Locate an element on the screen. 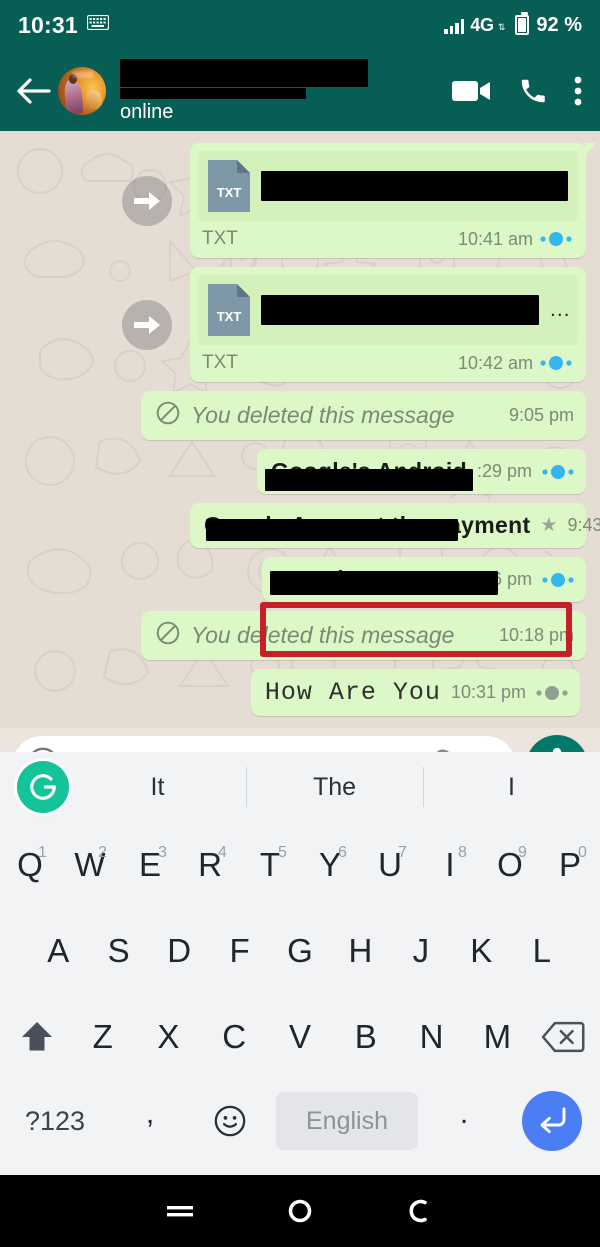 This screenshot has width=600, height=1247. message-row: TXT TXT 10:41 am is located at coordinates (305, 200).